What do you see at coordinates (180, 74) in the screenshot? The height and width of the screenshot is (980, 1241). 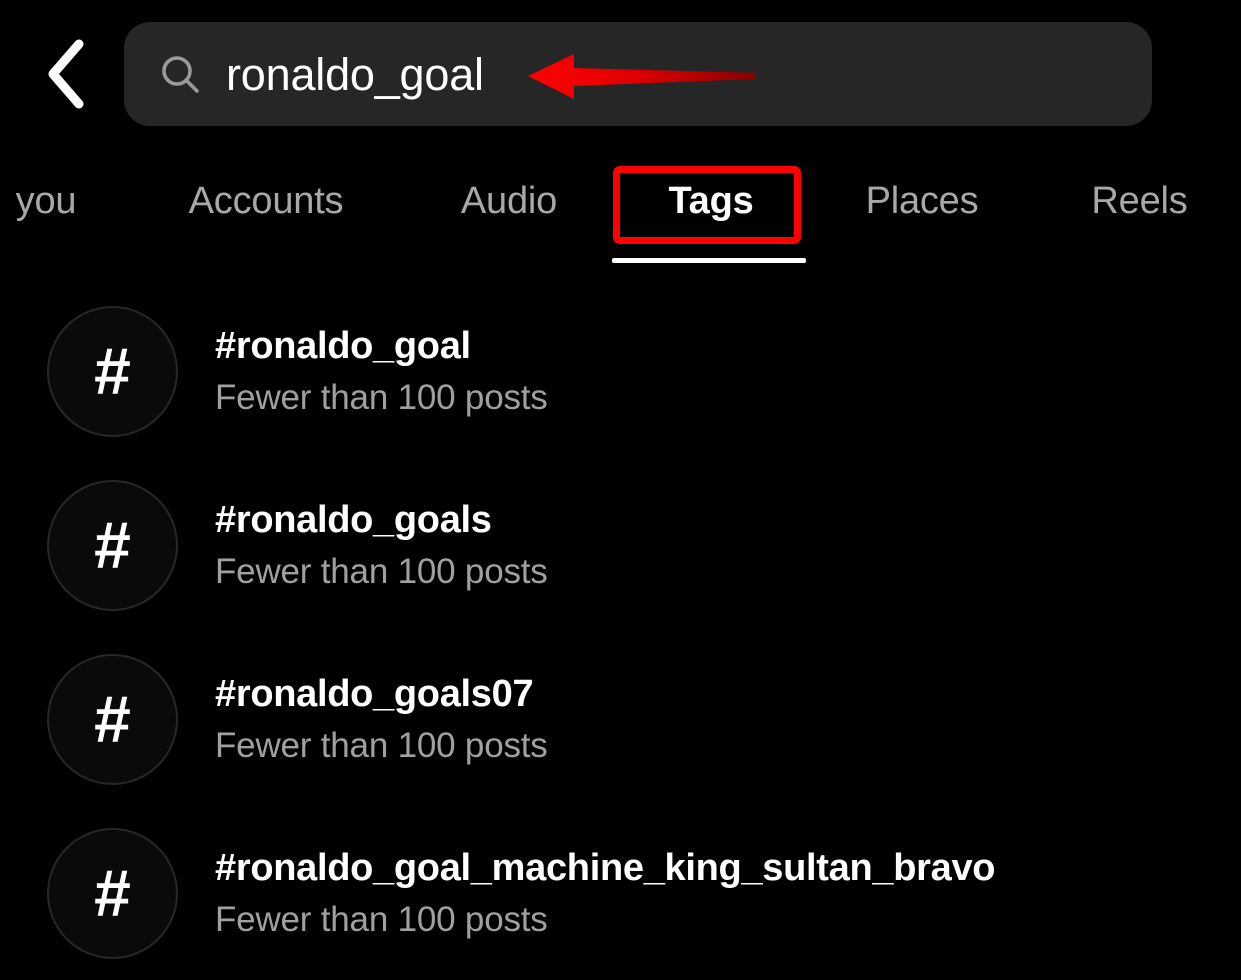 I see `search-icon` at bounding box center [180, 74].